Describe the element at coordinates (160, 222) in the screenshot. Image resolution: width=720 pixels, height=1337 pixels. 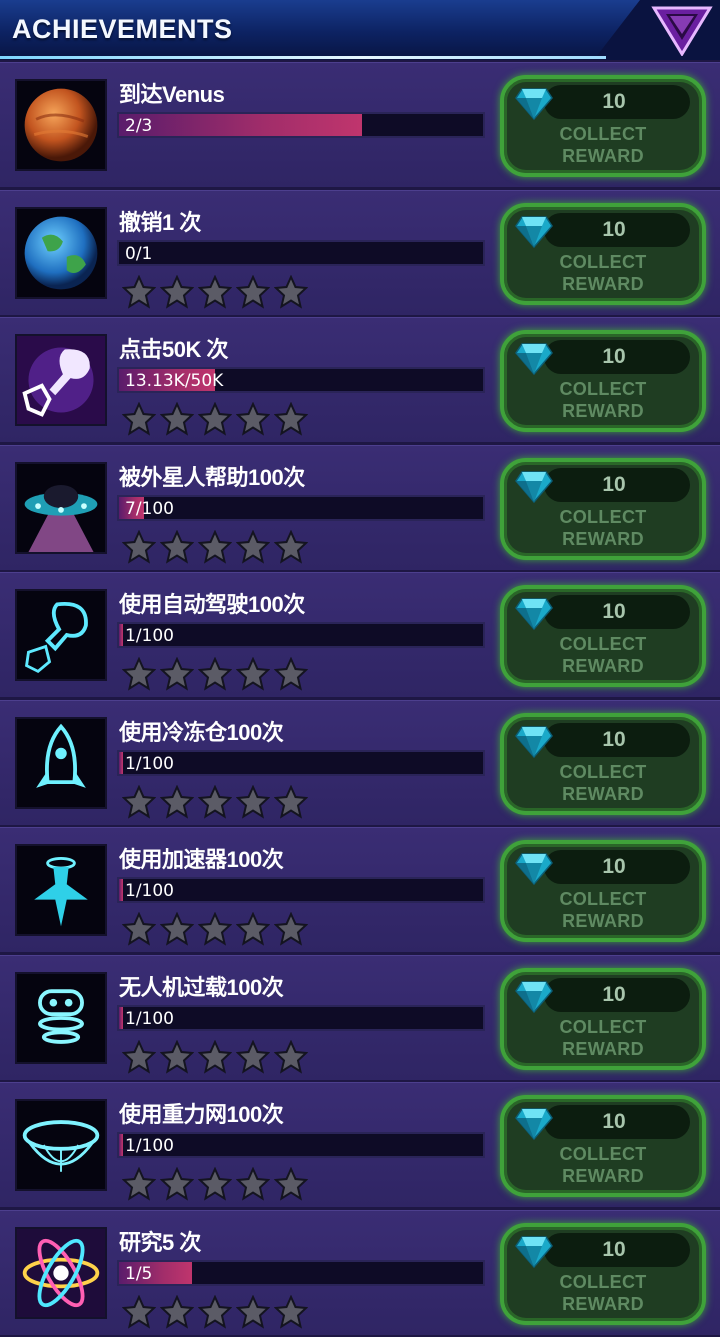
I see `achievement-name: 撤销1 次` at that location.